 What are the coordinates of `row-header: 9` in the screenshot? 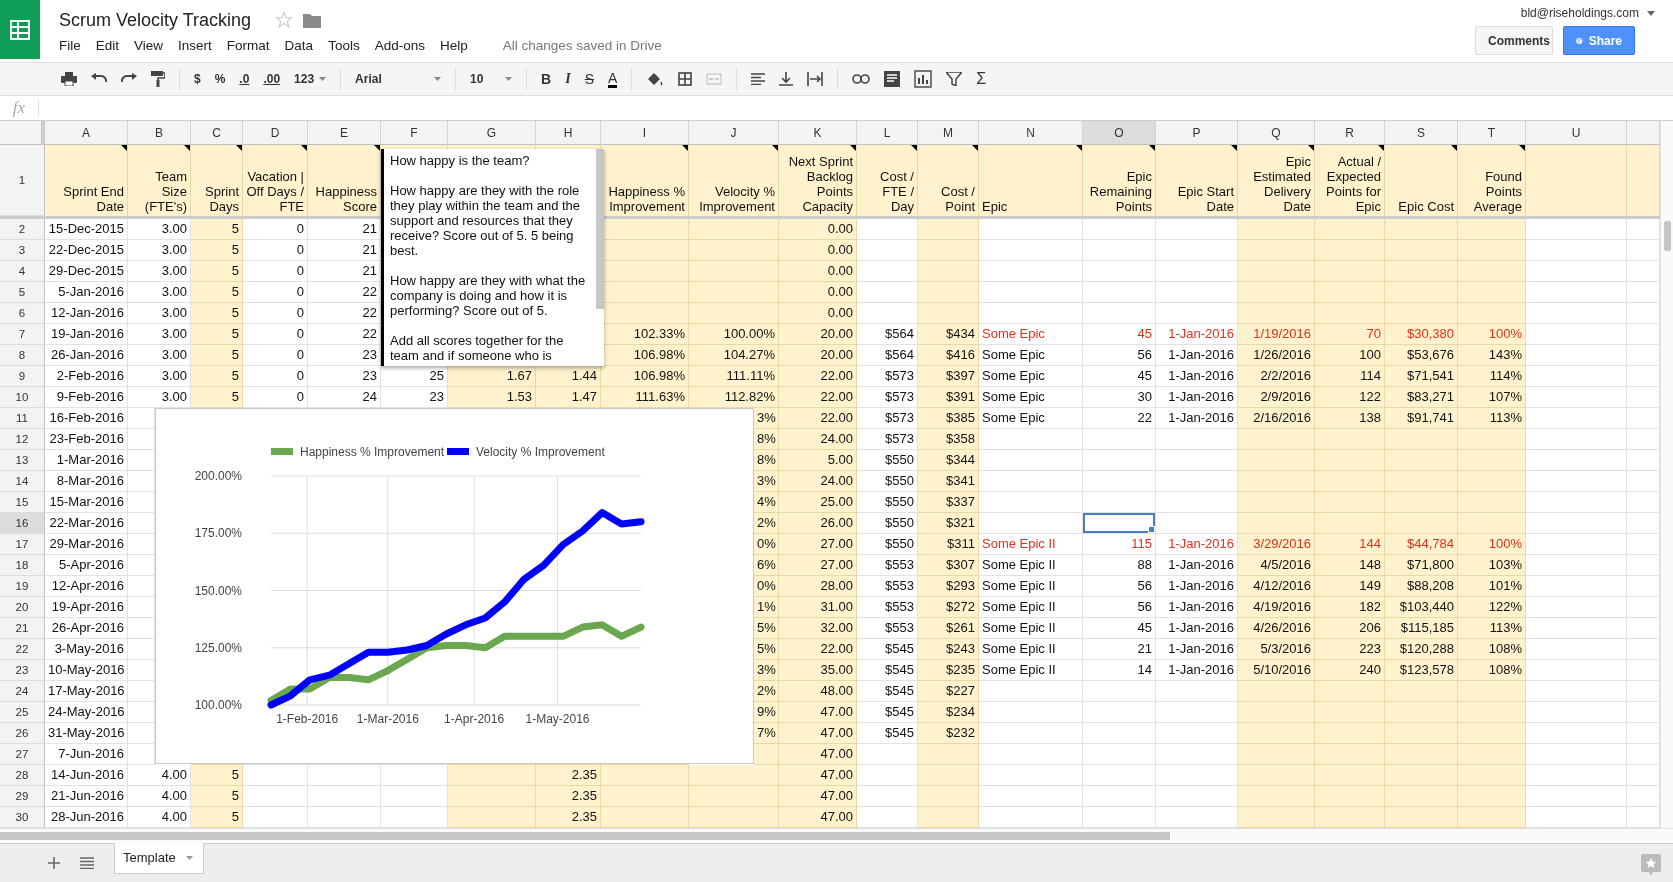 It's located at (22, 376).